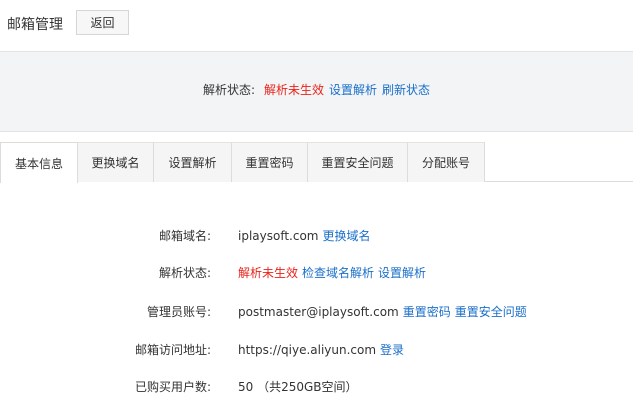 This screenshot has width=633, height=400. I want to click on top-bar: 邮箱管理 返回, so click(316, 26).